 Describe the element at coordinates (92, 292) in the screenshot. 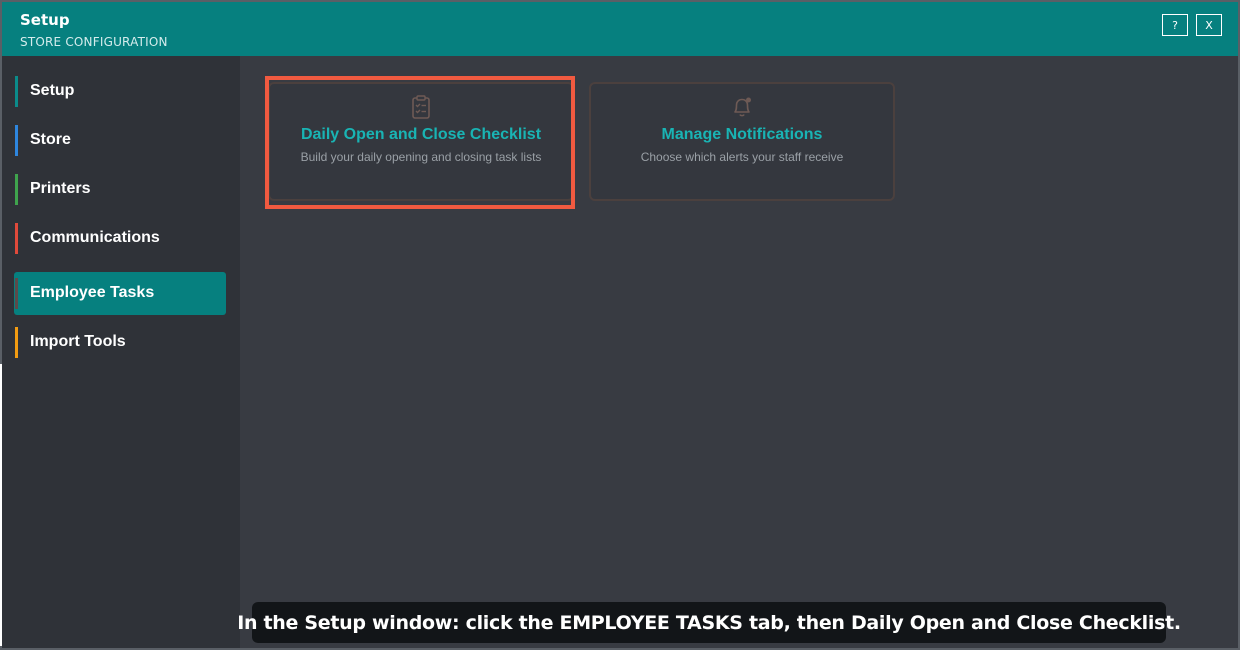

I see `sidebar-item-label: Employee Tasks` at that location.